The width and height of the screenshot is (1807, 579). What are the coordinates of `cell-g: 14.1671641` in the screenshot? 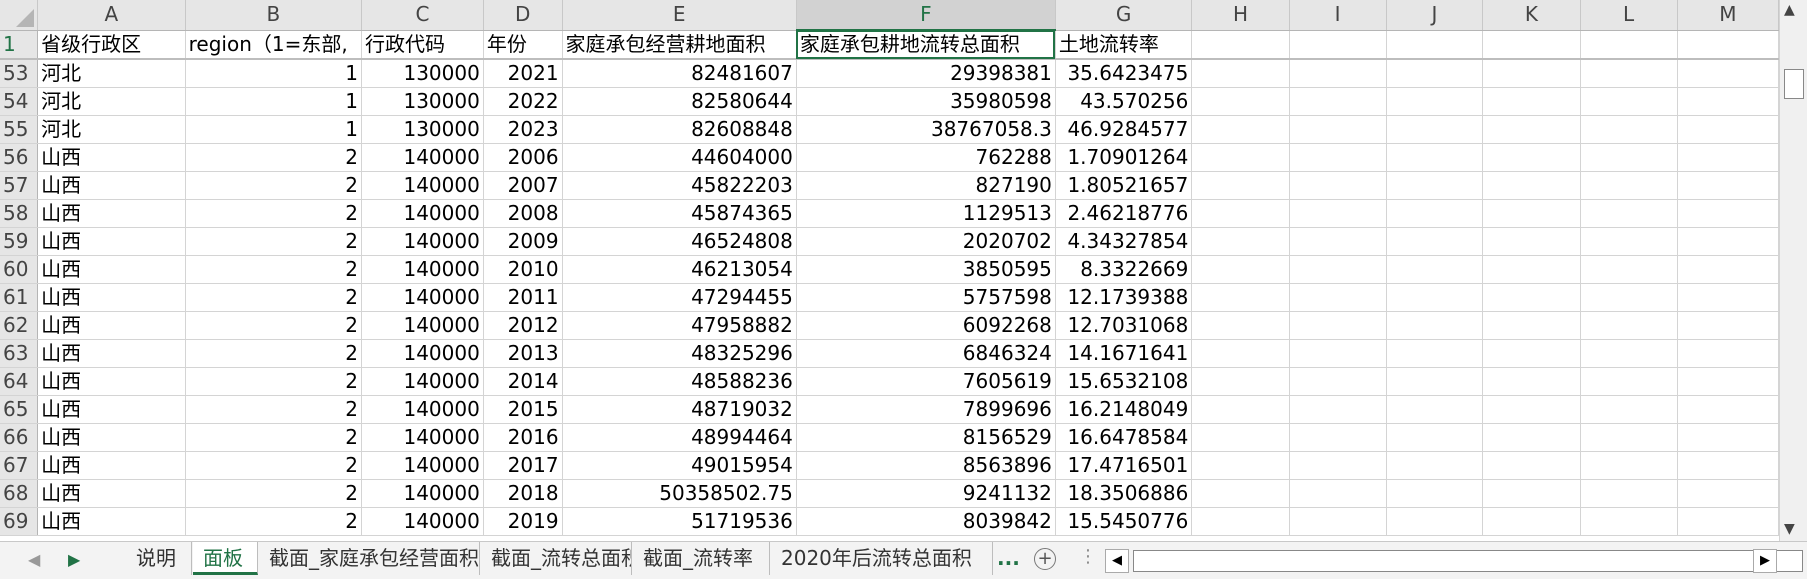 It's located at (1124, 353).